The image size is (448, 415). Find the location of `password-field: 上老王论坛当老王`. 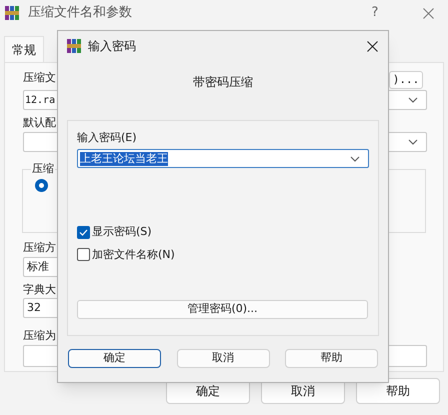

password-field: 上老王论坛当老王 is located at coordinates (223, 158).